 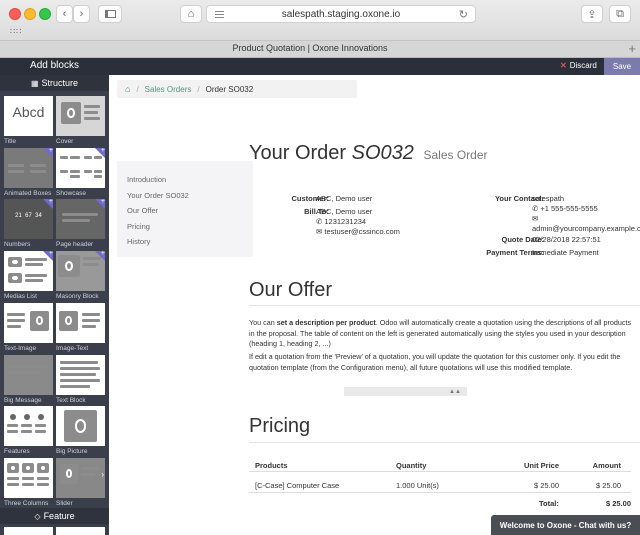 I want to click on block-header: Page header, so click(x=80, y=224).